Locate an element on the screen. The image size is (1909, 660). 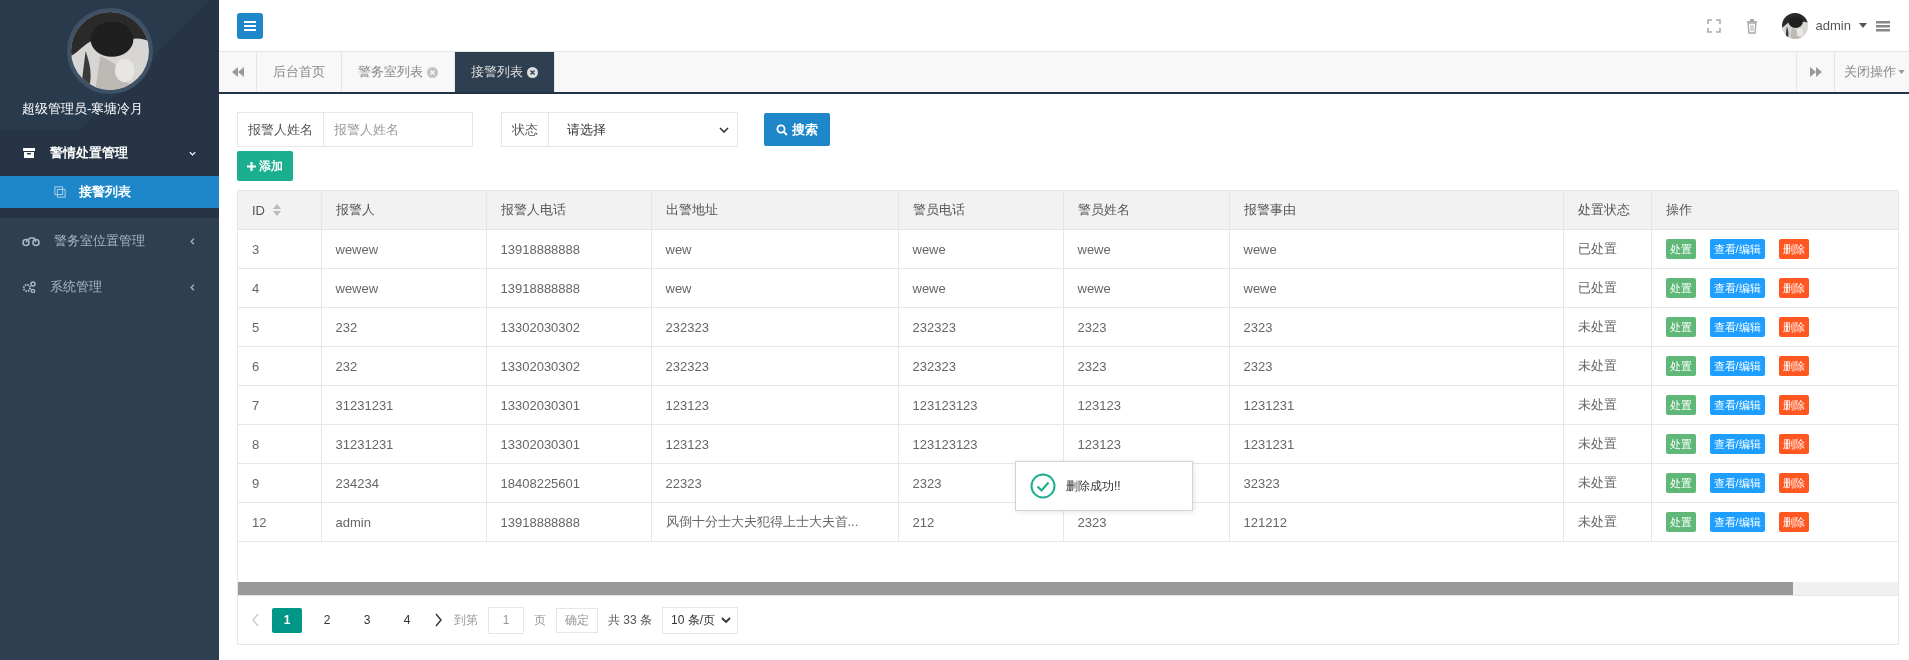
page-unit-label: 页 is located at coordinates (540, 620).